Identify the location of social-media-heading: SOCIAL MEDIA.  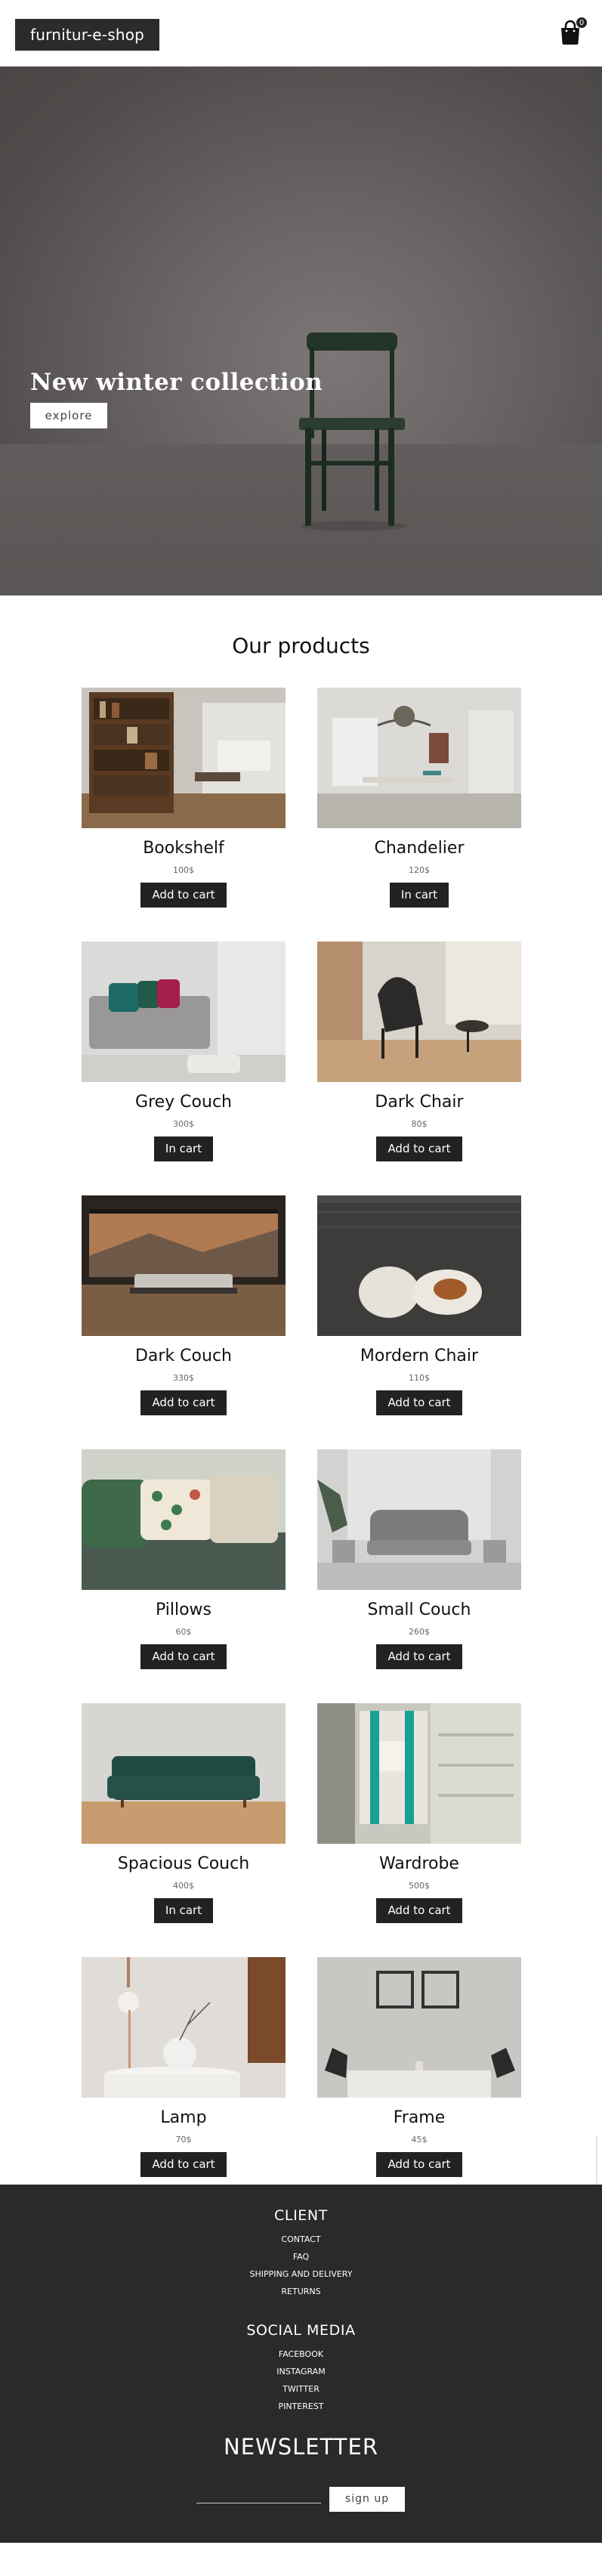
(301, 2330).